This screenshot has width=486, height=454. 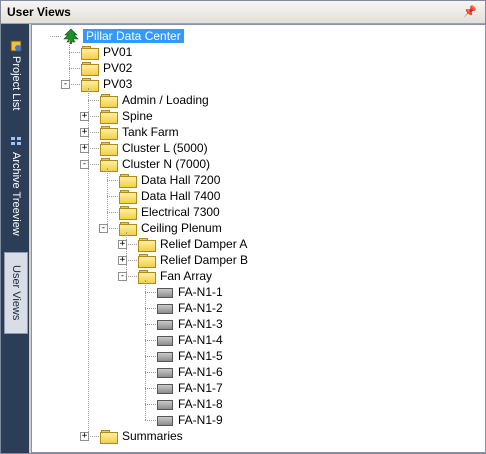 I want to click on tree-node-label: Electrical 7300, so click(x=180, y=212).